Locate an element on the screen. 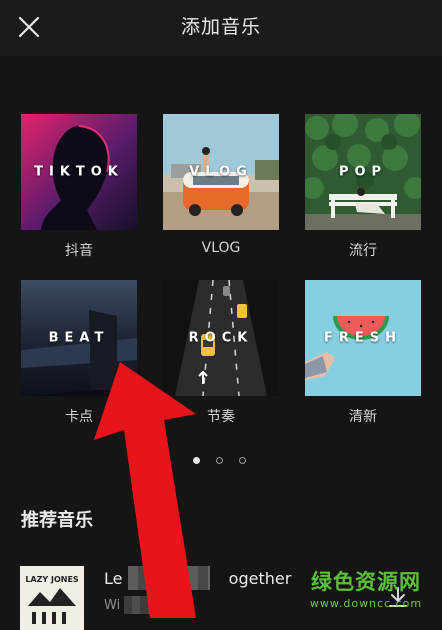  category-beat: BEAT 卡点 is located at coordinates (79, 353).